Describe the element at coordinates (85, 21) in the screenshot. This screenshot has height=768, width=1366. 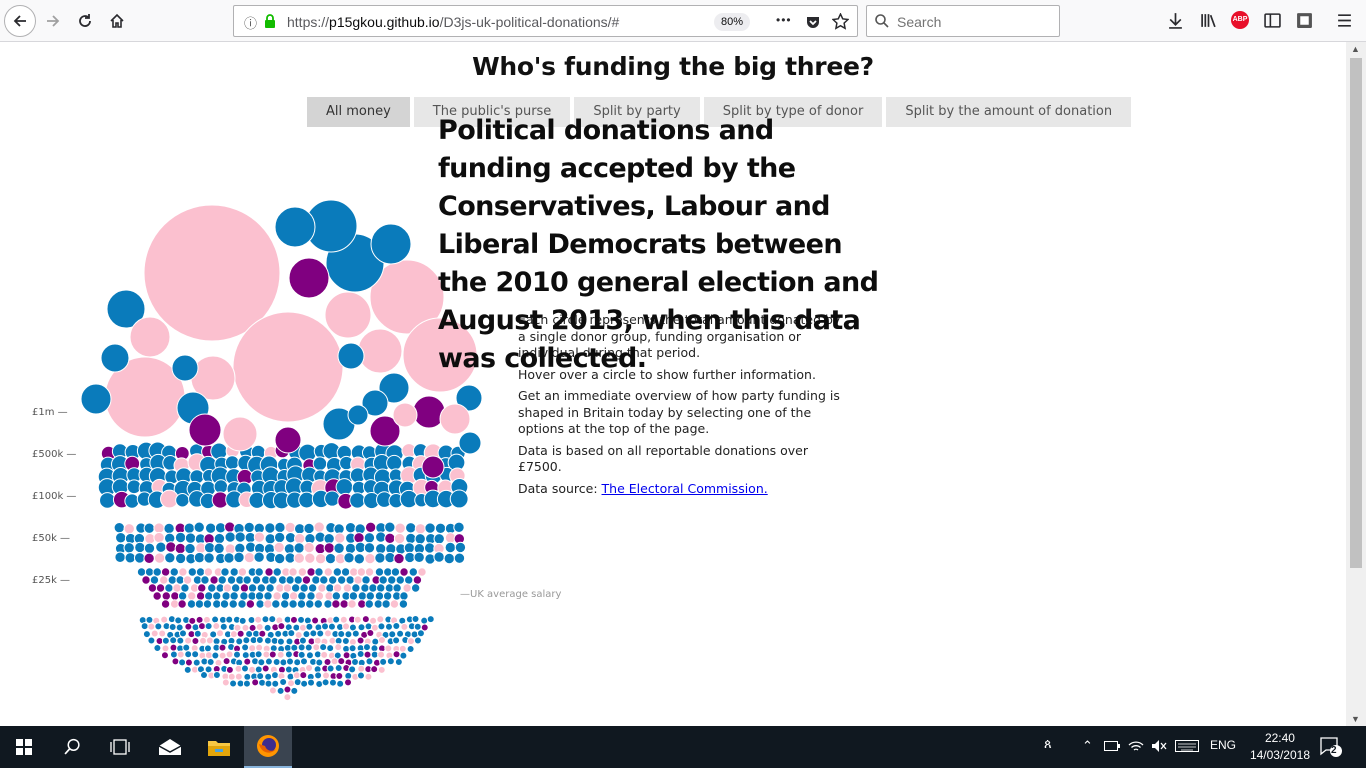
I see `reload-button` at that location.